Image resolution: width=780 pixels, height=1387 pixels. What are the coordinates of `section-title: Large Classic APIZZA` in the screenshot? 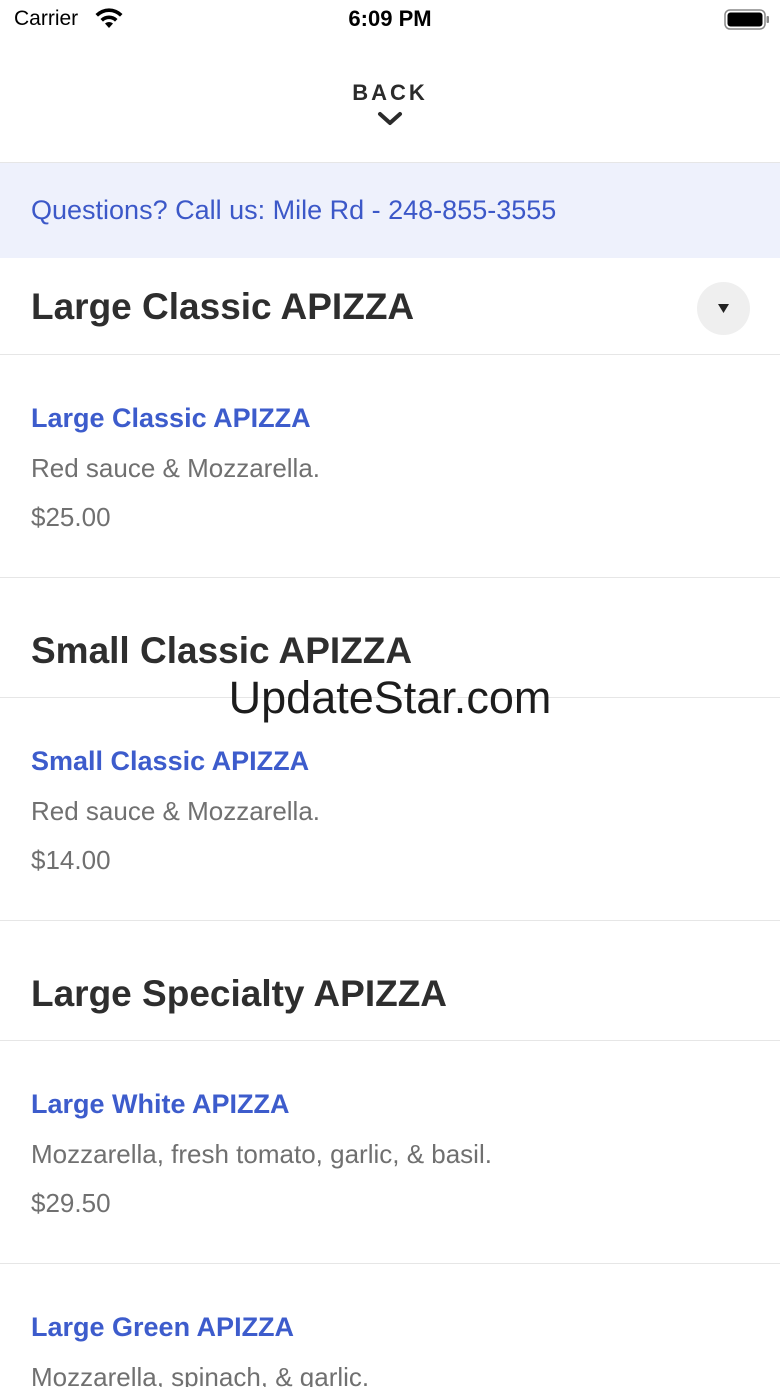 It's located at (223, 306).